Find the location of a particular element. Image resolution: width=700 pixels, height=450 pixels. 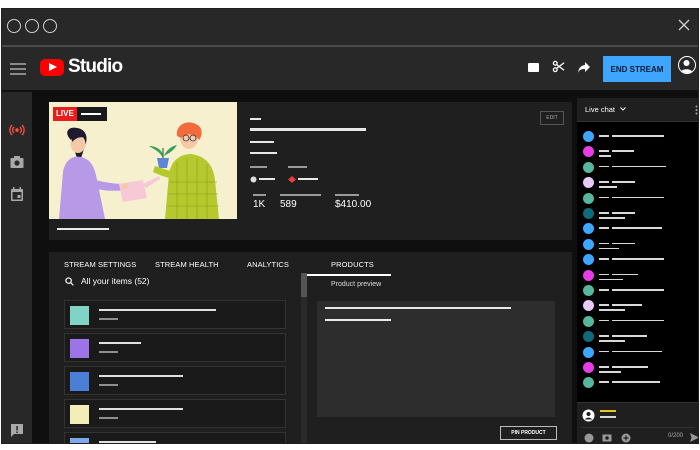

add-icon is located at coordinates (626, 438).